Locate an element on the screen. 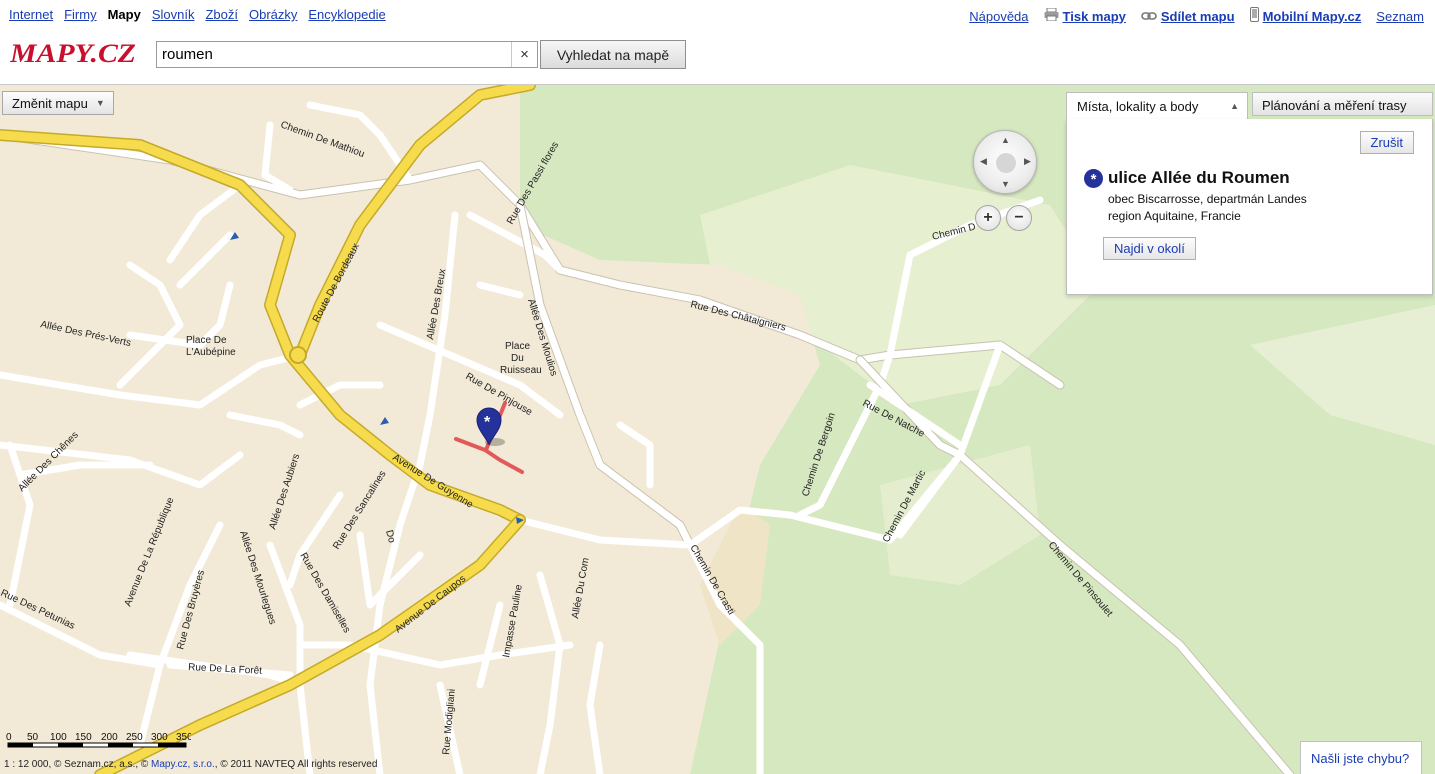  report-error-button: Našli jste chybu? is located at coordinates (1361, 757).